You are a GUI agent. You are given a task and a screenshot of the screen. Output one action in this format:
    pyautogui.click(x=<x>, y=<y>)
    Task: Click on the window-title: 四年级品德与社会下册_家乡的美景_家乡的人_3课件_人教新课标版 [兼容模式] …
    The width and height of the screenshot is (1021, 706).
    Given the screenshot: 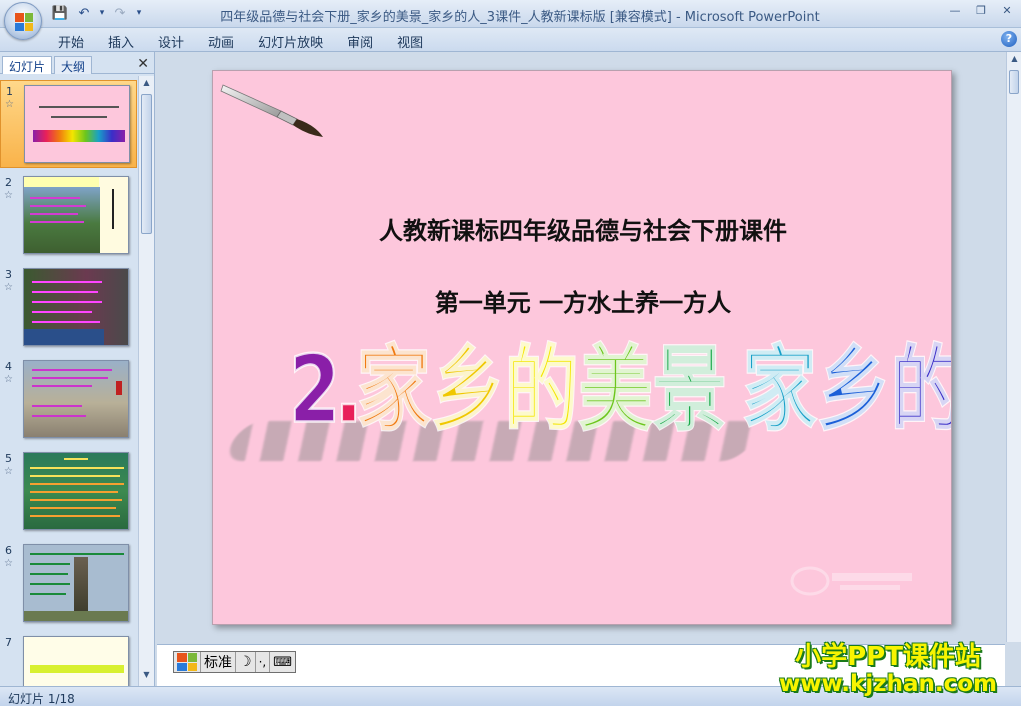 What is the action you would take?
    pyautogui.click(x=520, y=17)
    